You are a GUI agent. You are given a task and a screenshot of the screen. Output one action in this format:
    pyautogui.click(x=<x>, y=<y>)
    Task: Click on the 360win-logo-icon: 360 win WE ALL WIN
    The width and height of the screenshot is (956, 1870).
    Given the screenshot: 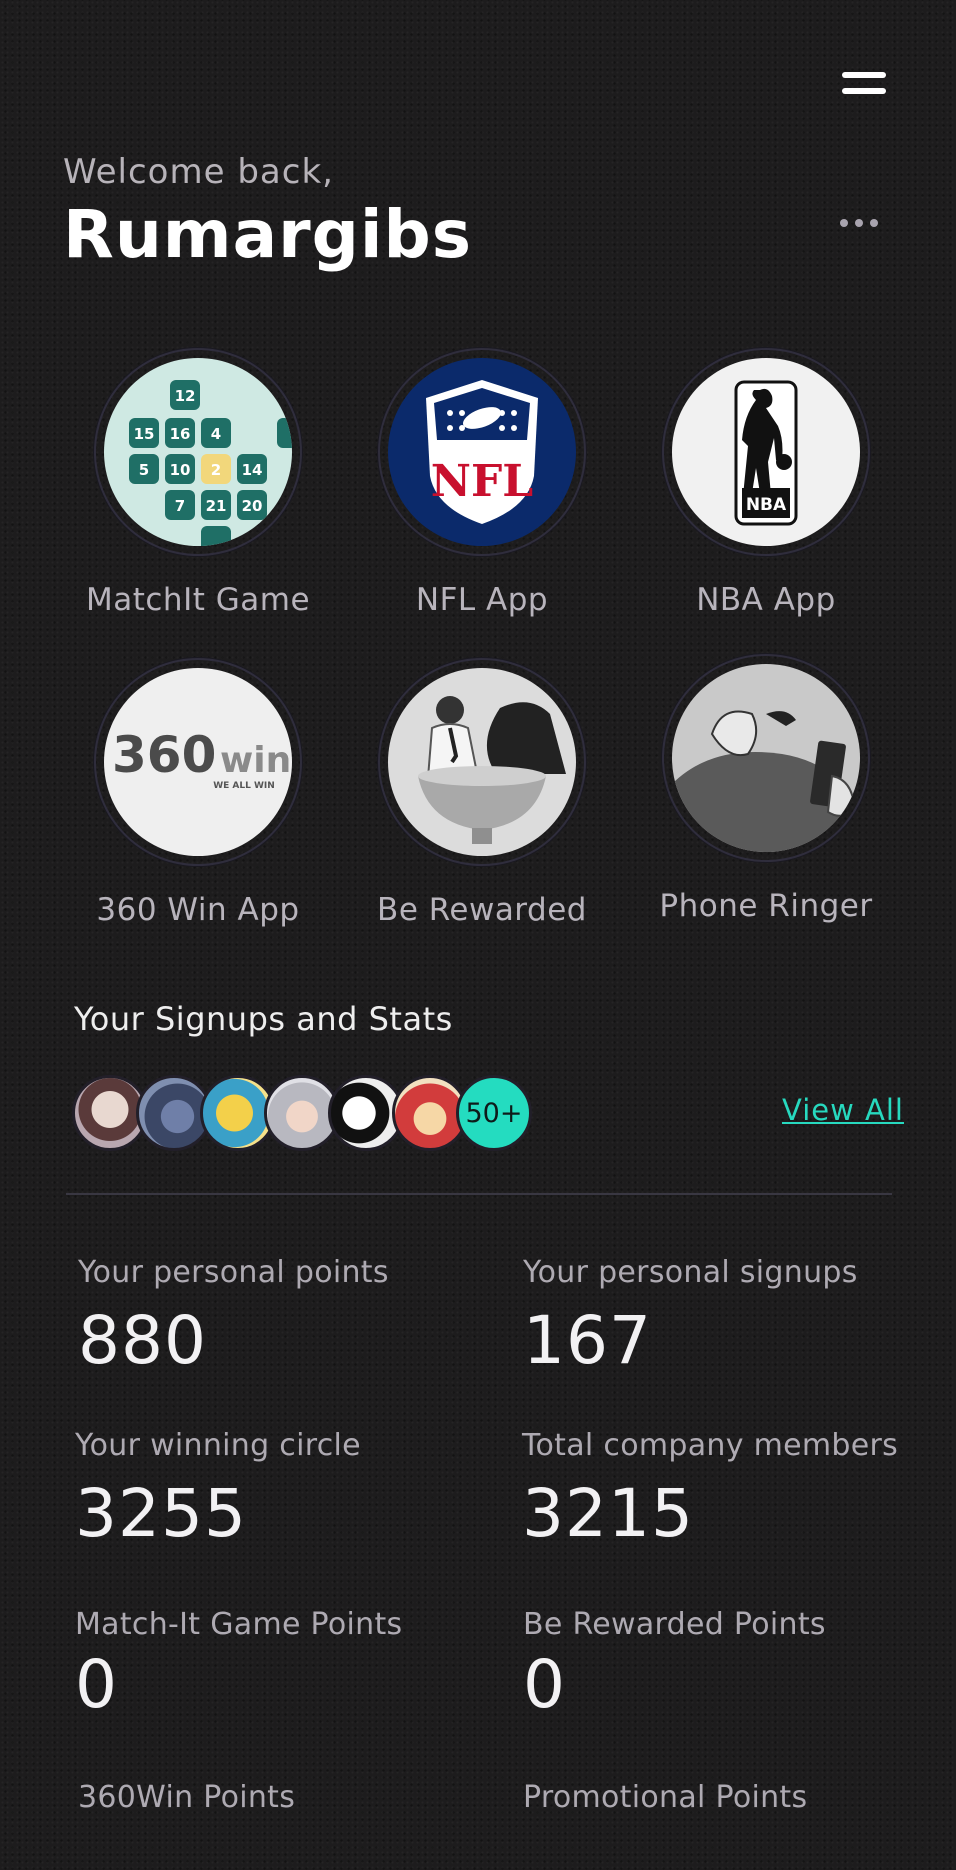 What is the action you would take?
    pyautogui.click(x=198, y=762)
    